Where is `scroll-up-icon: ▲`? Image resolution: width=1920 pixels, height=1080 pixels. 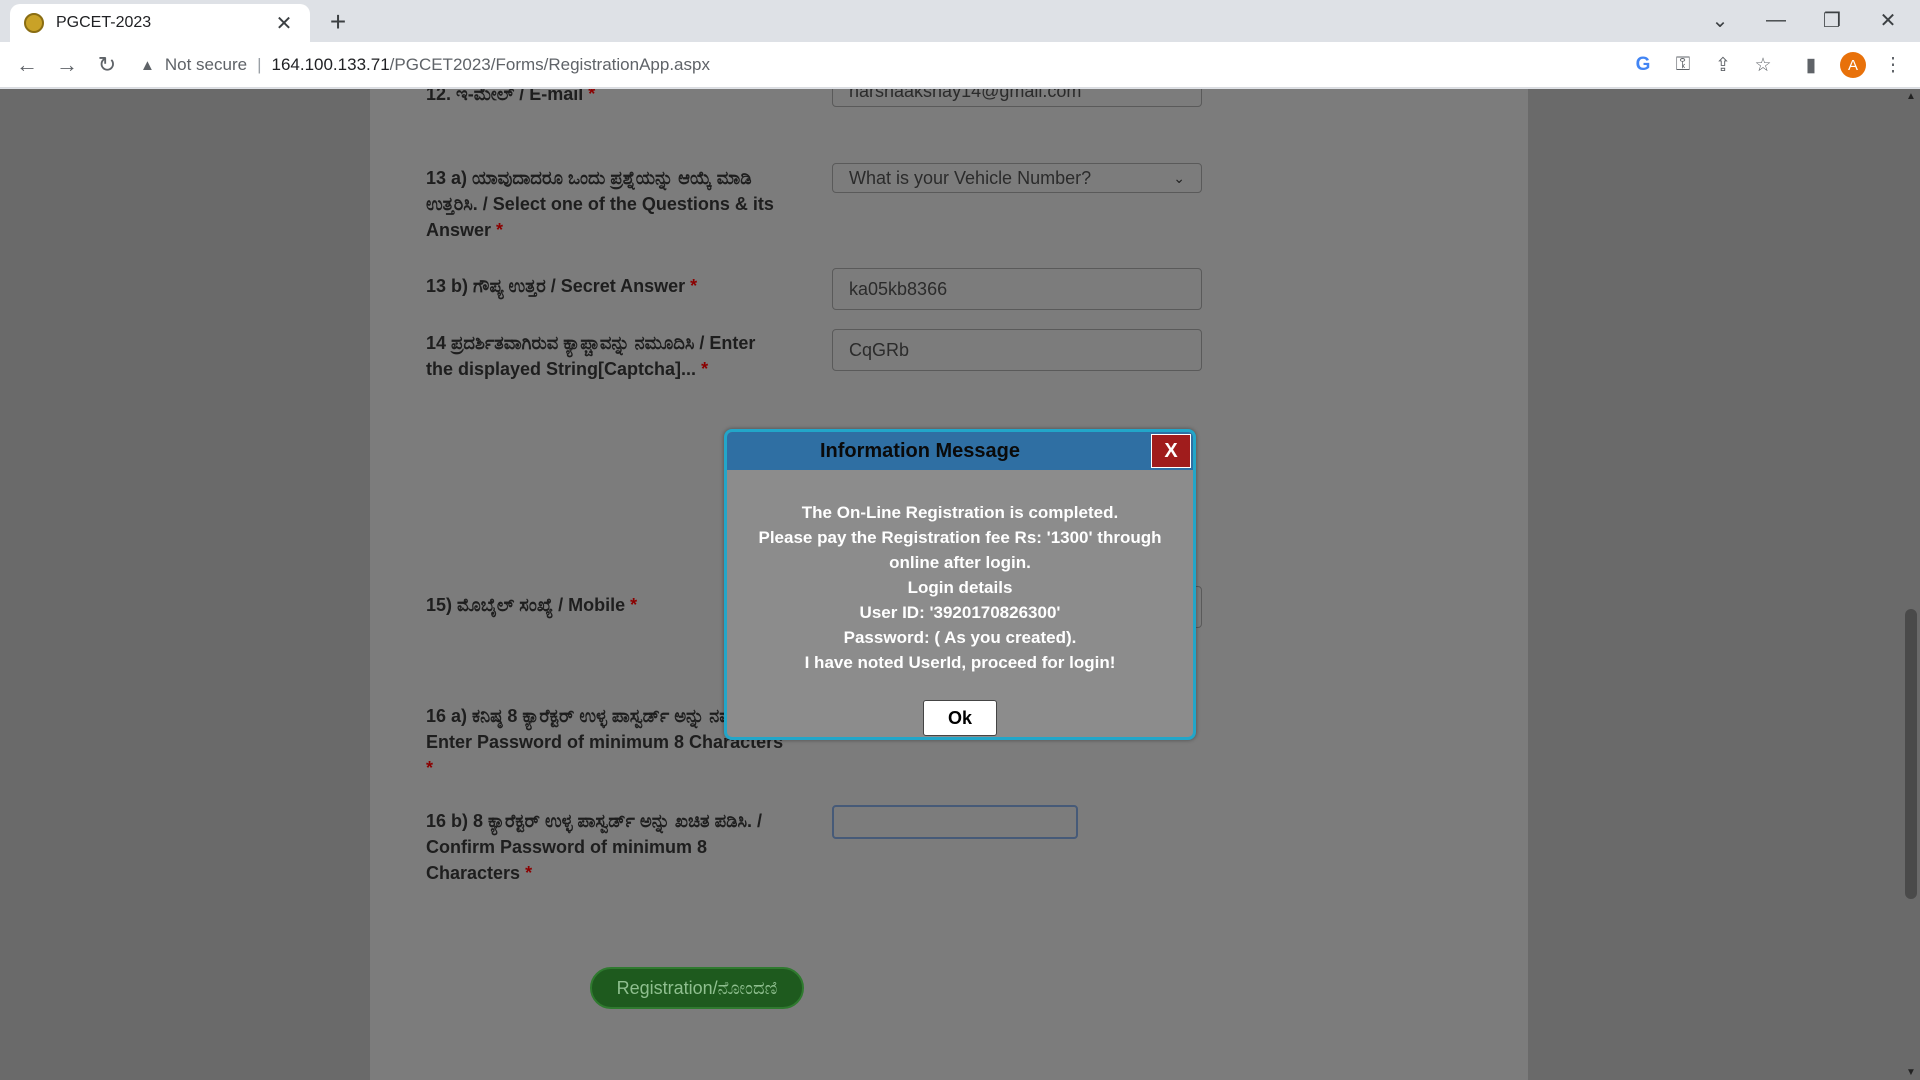 scroll-up-icon: ▲ is located at coordinates (1911, 96).